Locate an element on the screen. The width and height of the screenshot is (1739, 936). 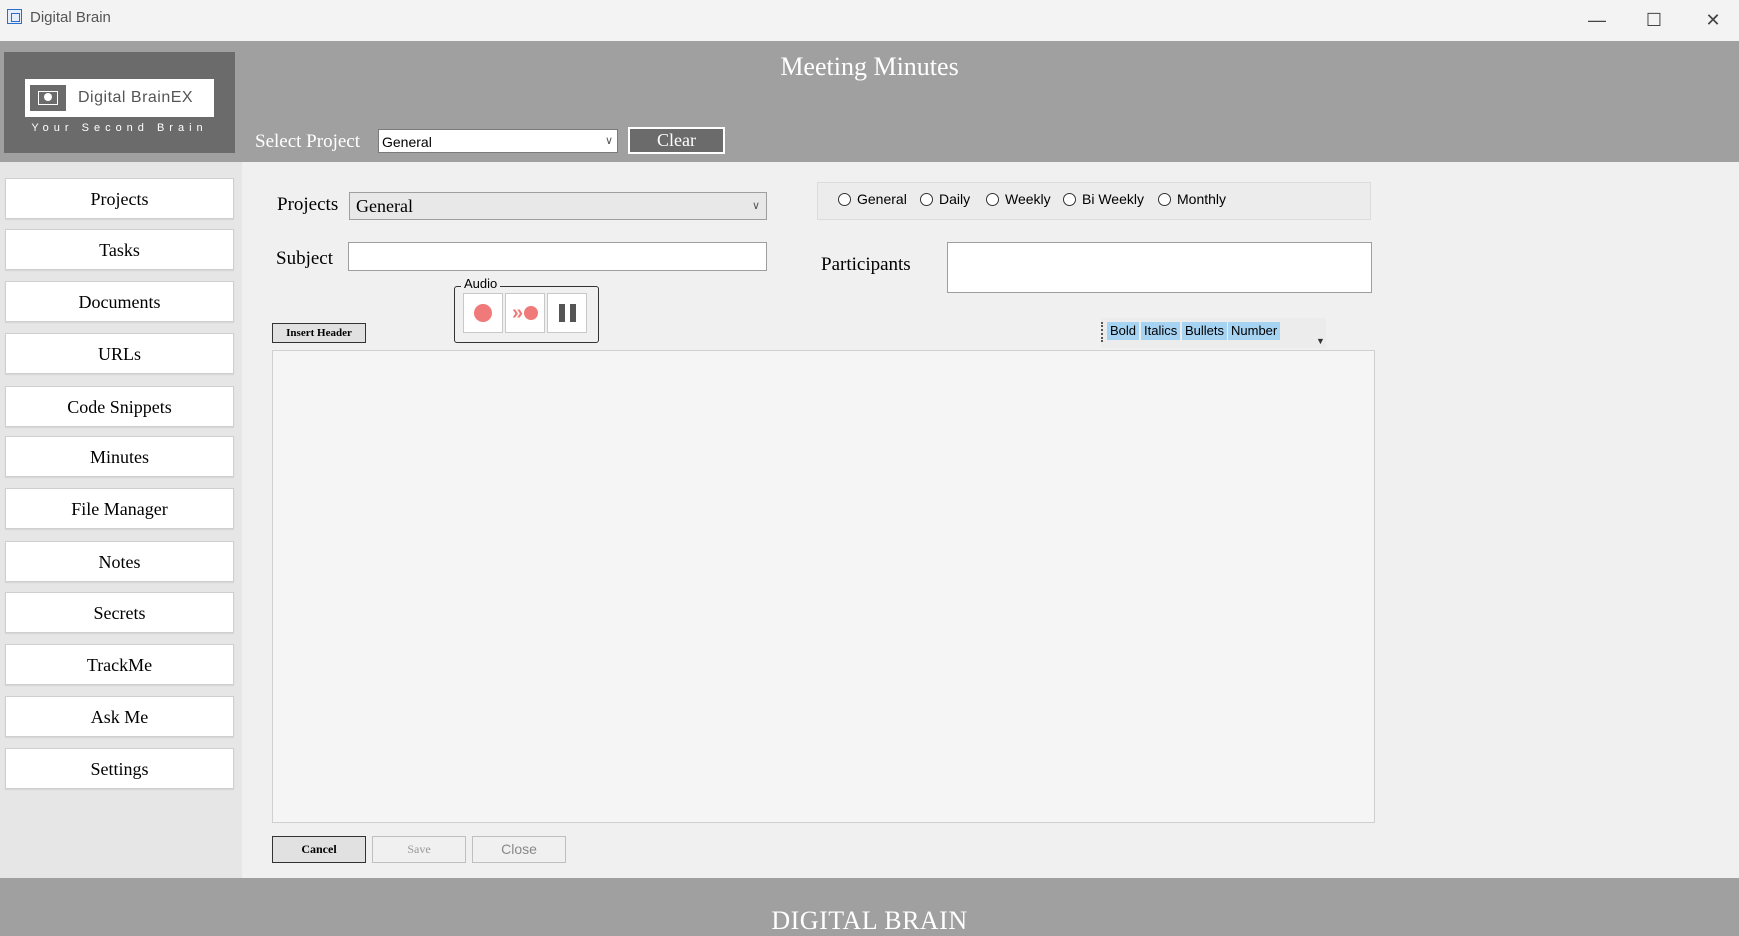
record-button is located at coordinates (483, 313).